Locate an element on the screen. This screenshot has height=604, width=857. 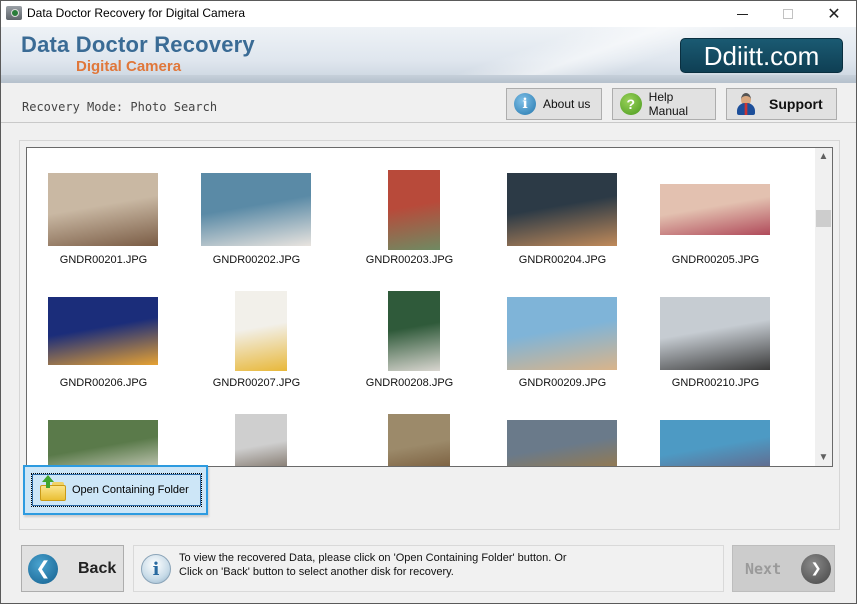
open-folder-focus-frame: Open Containing Folder is located at coordinates (115, 490).